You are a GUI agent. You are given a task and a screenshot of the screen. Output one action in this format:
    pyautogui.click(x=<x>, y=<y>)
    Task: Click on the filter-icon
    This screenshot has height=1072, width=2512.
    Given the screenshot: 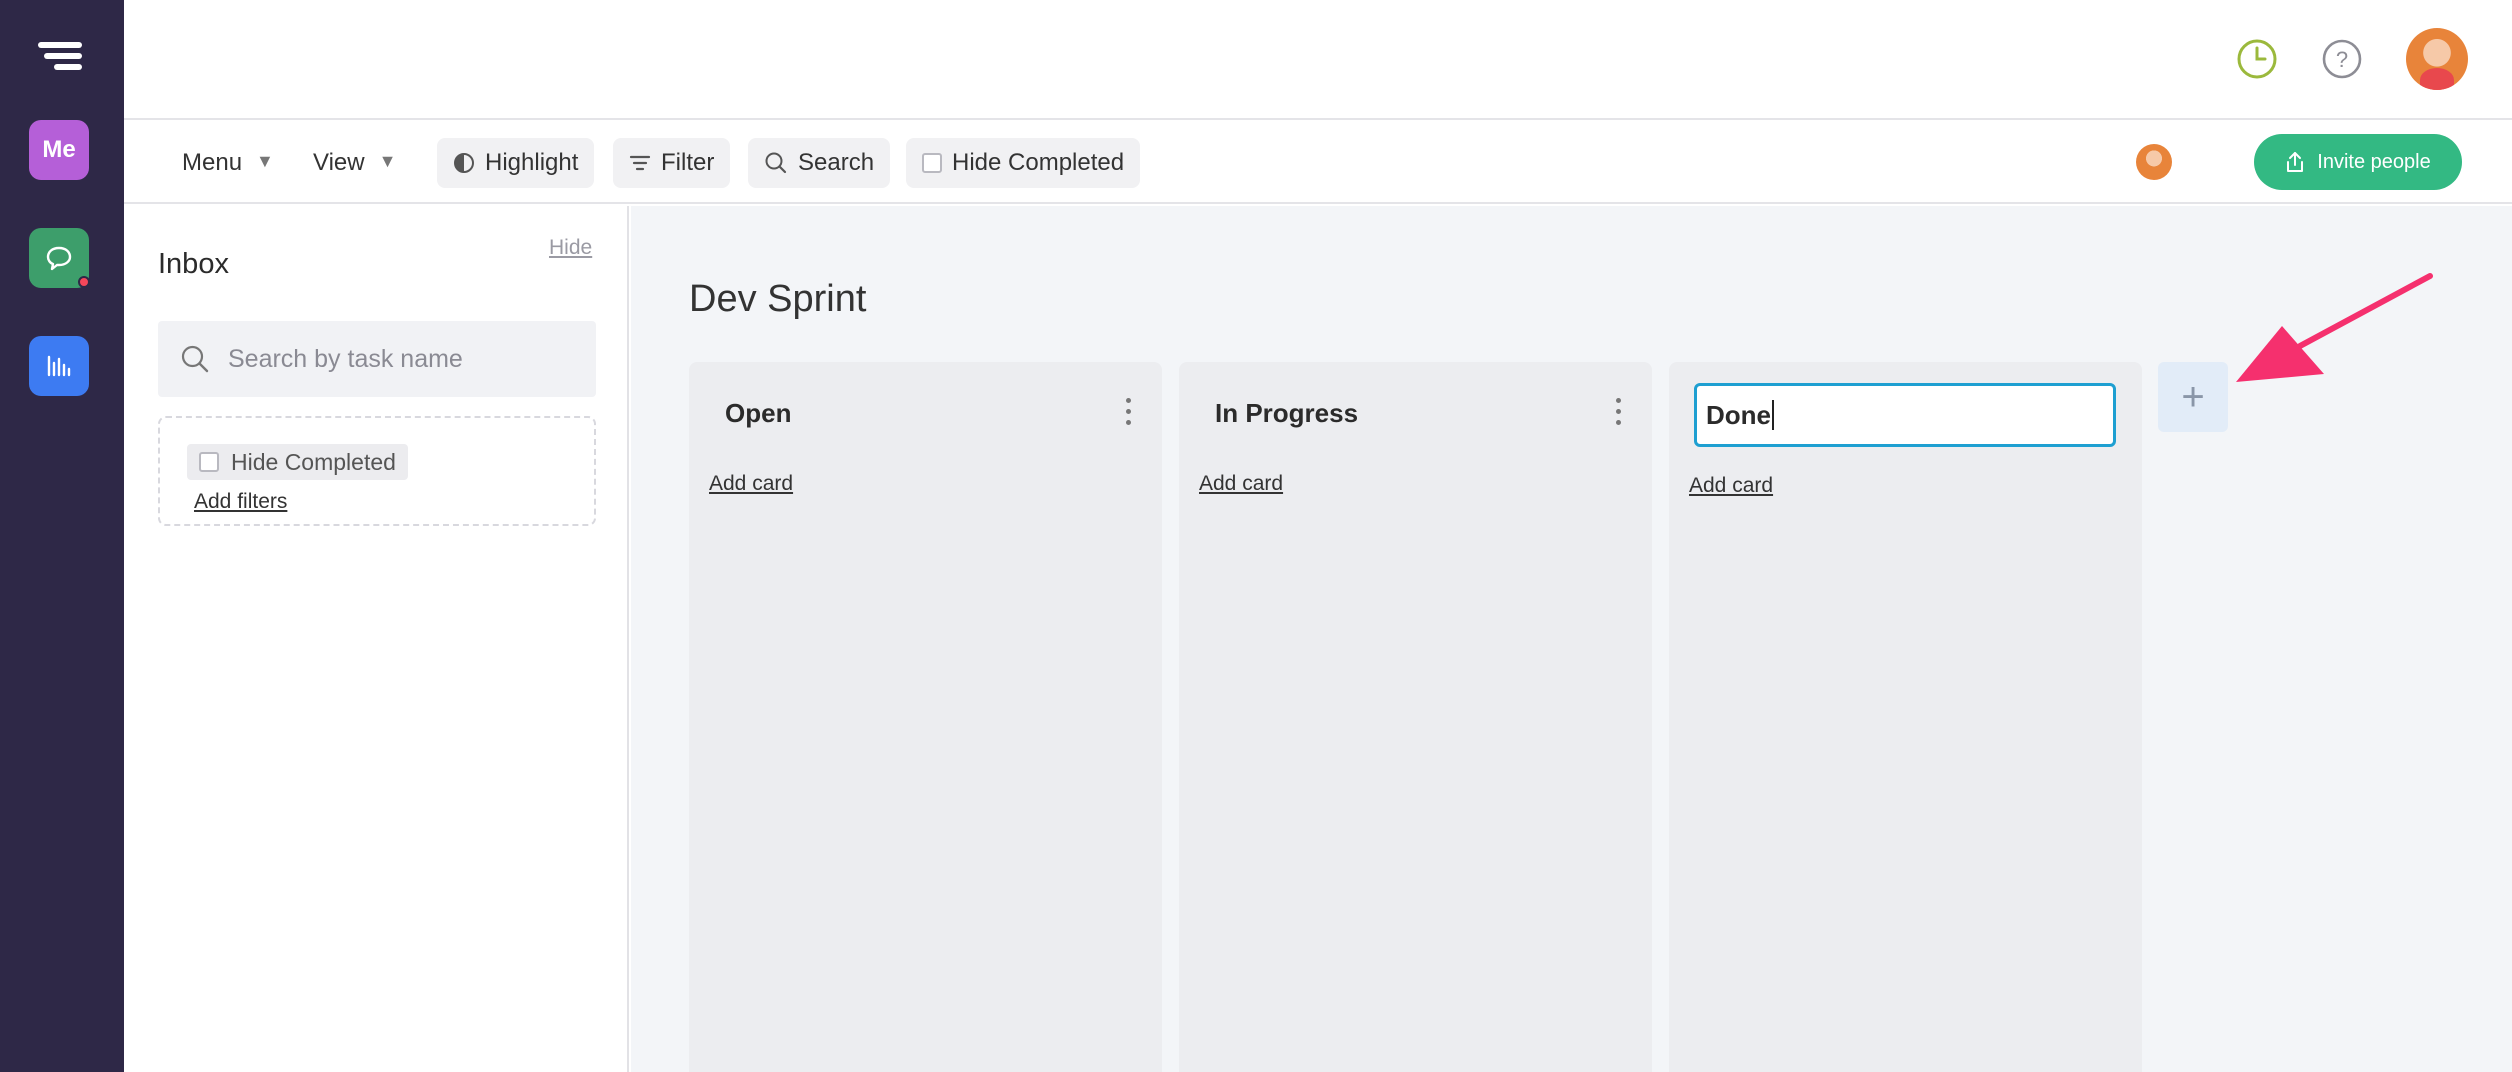 What is the action you would take?
    pyautogui.click(x=640, y=163)
    